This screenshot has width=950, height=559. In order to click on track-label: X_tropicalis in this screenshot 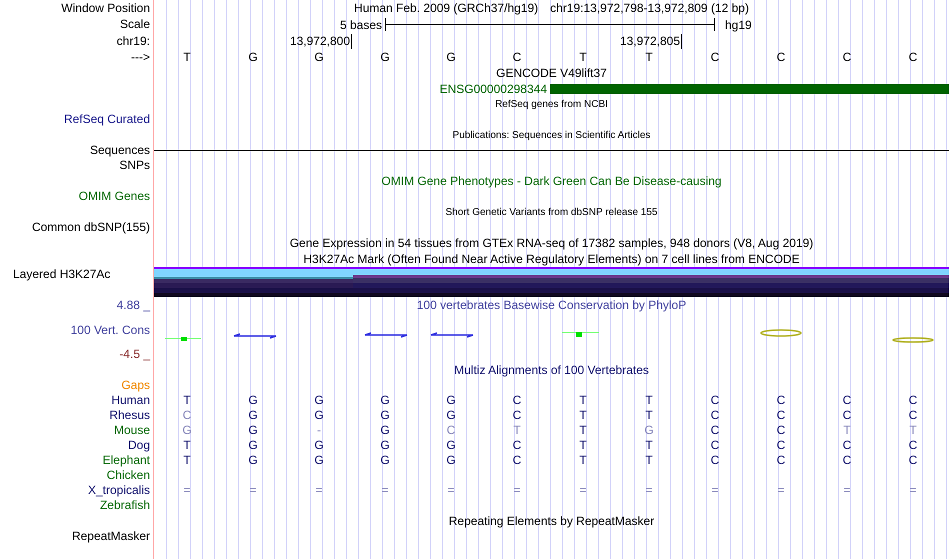, I will do `click(119, 490)`.